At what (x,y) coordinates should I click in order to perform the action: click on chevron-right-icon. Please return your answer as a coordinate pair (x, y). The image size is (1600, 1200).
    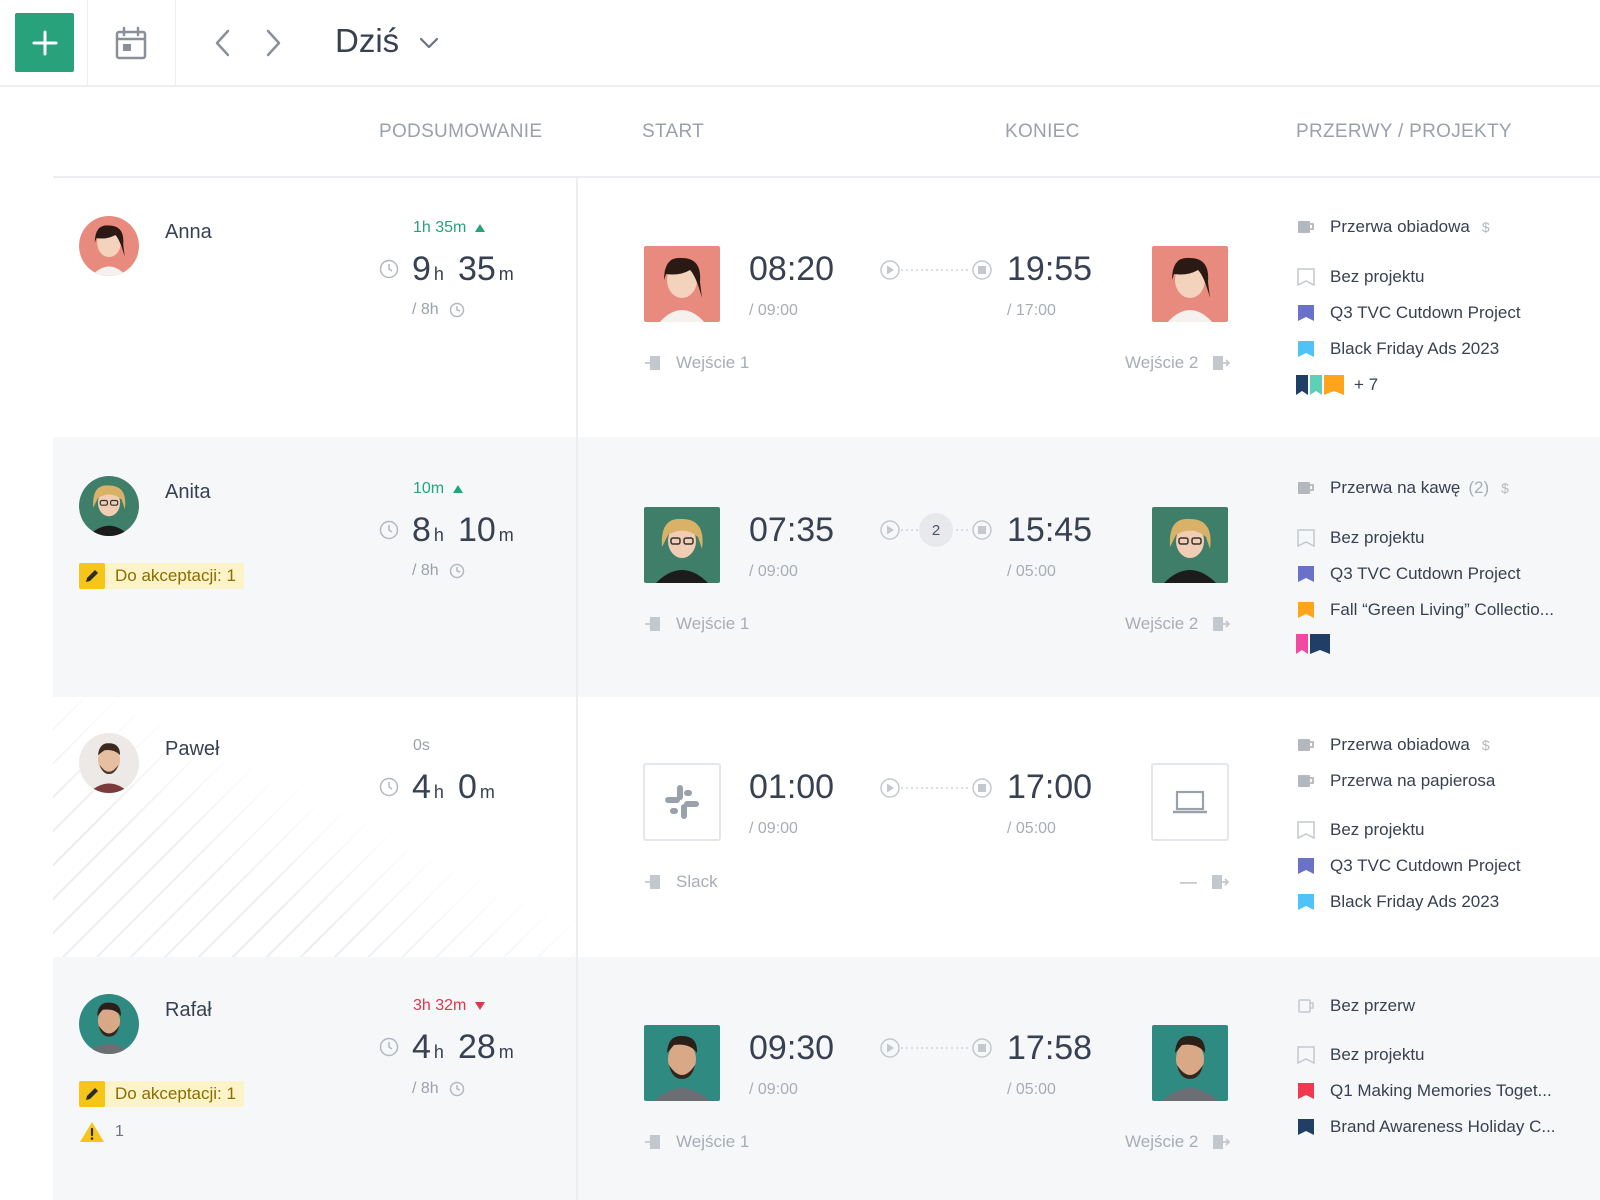
    Looking at the image, I should click on (273, 43).